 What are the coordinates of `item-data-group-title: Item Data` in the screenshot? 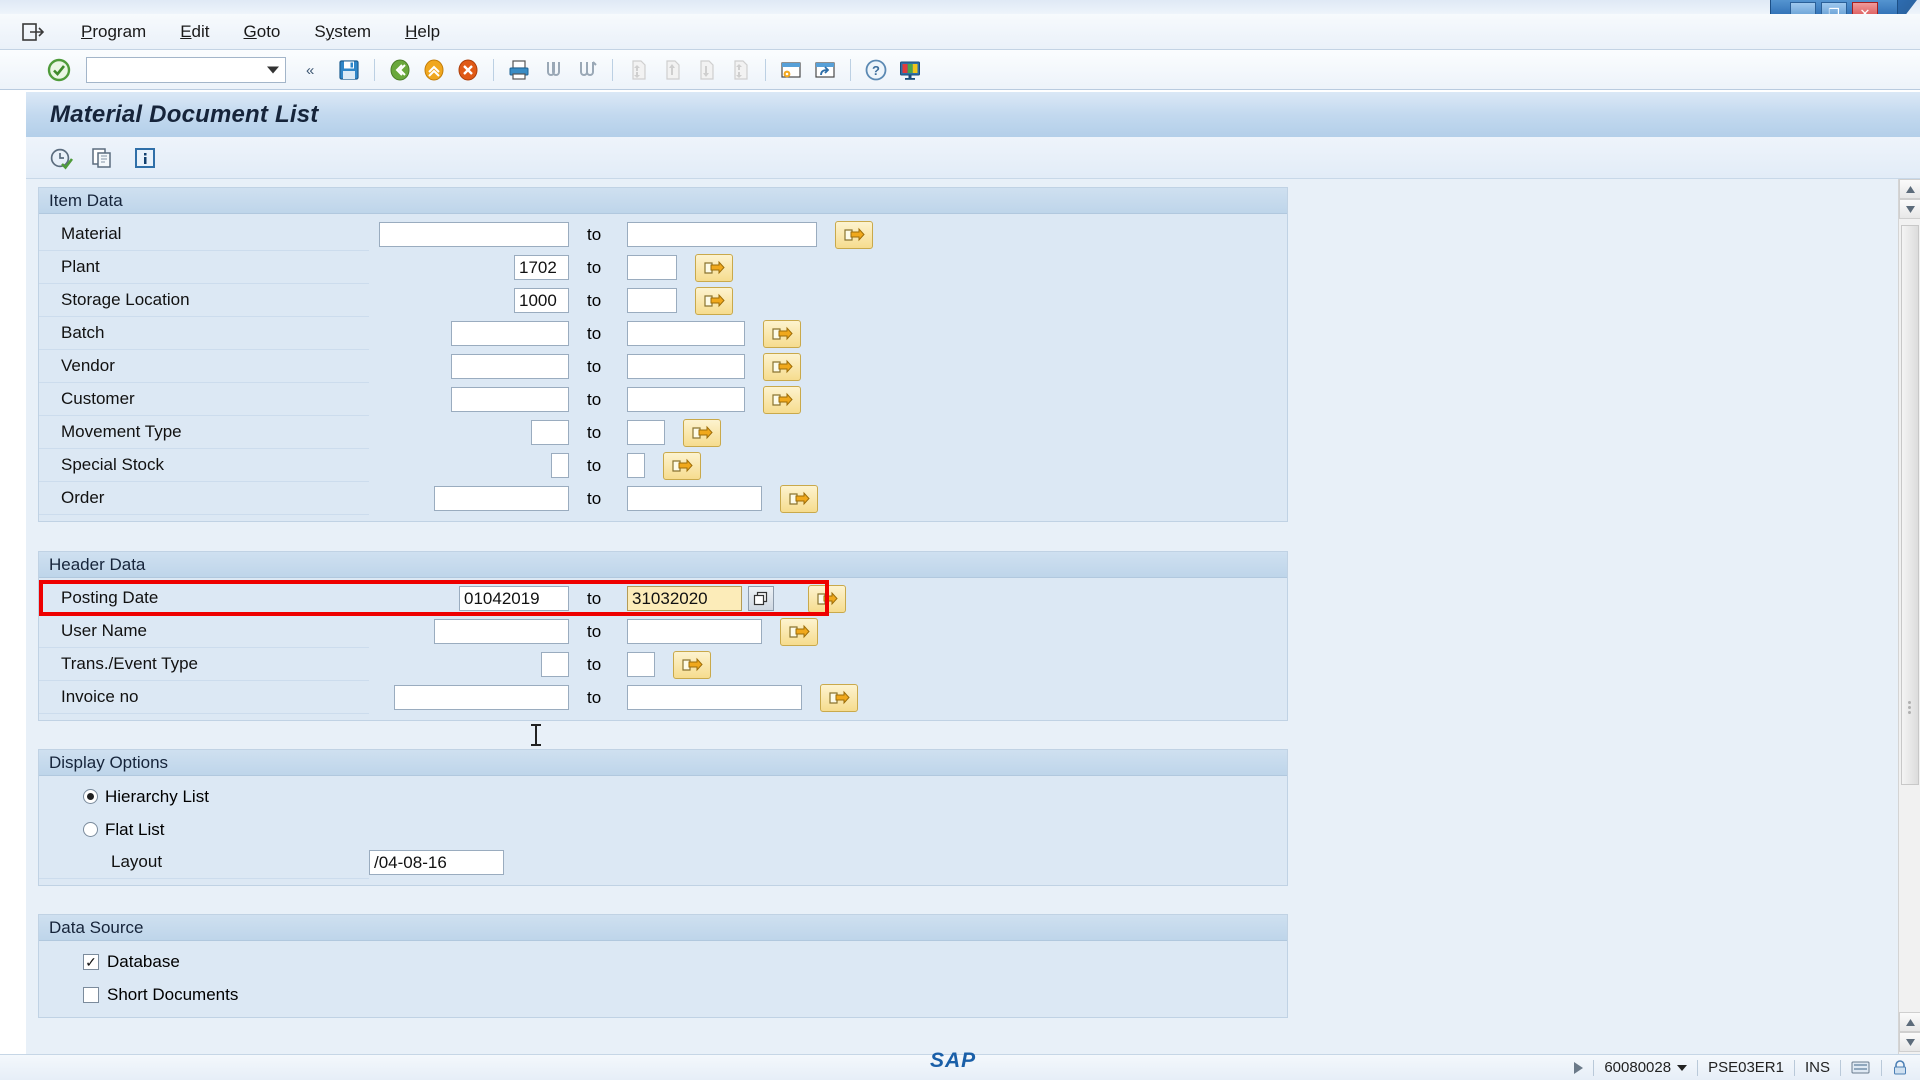 It's located at (86, 200).